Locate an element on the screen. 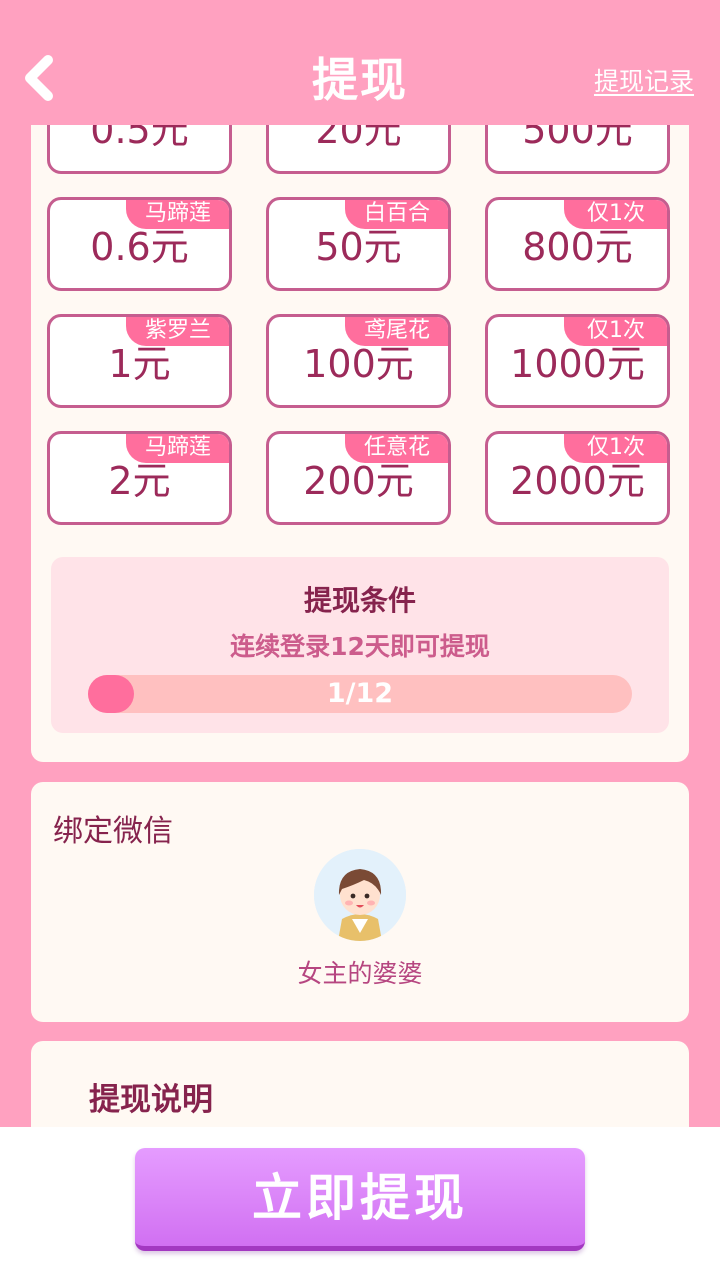 The image size is (720, 1280). instructions-title: 提现说明 is located at coordinates (151, 1100).